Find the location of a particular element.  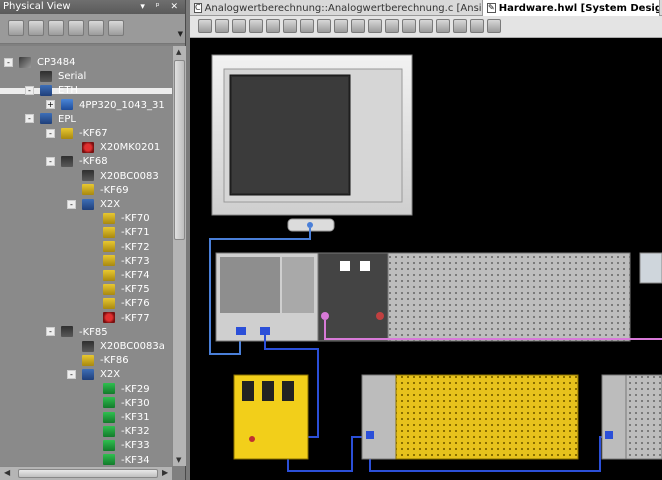

align-left-icon is located at coordinates (307, 26).